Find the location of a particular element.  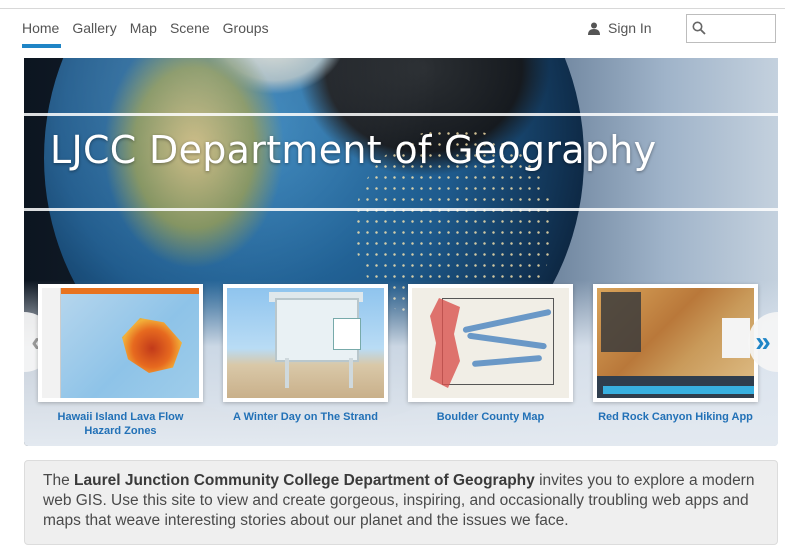

nav-home: Home is located at coordinates (42, 34).